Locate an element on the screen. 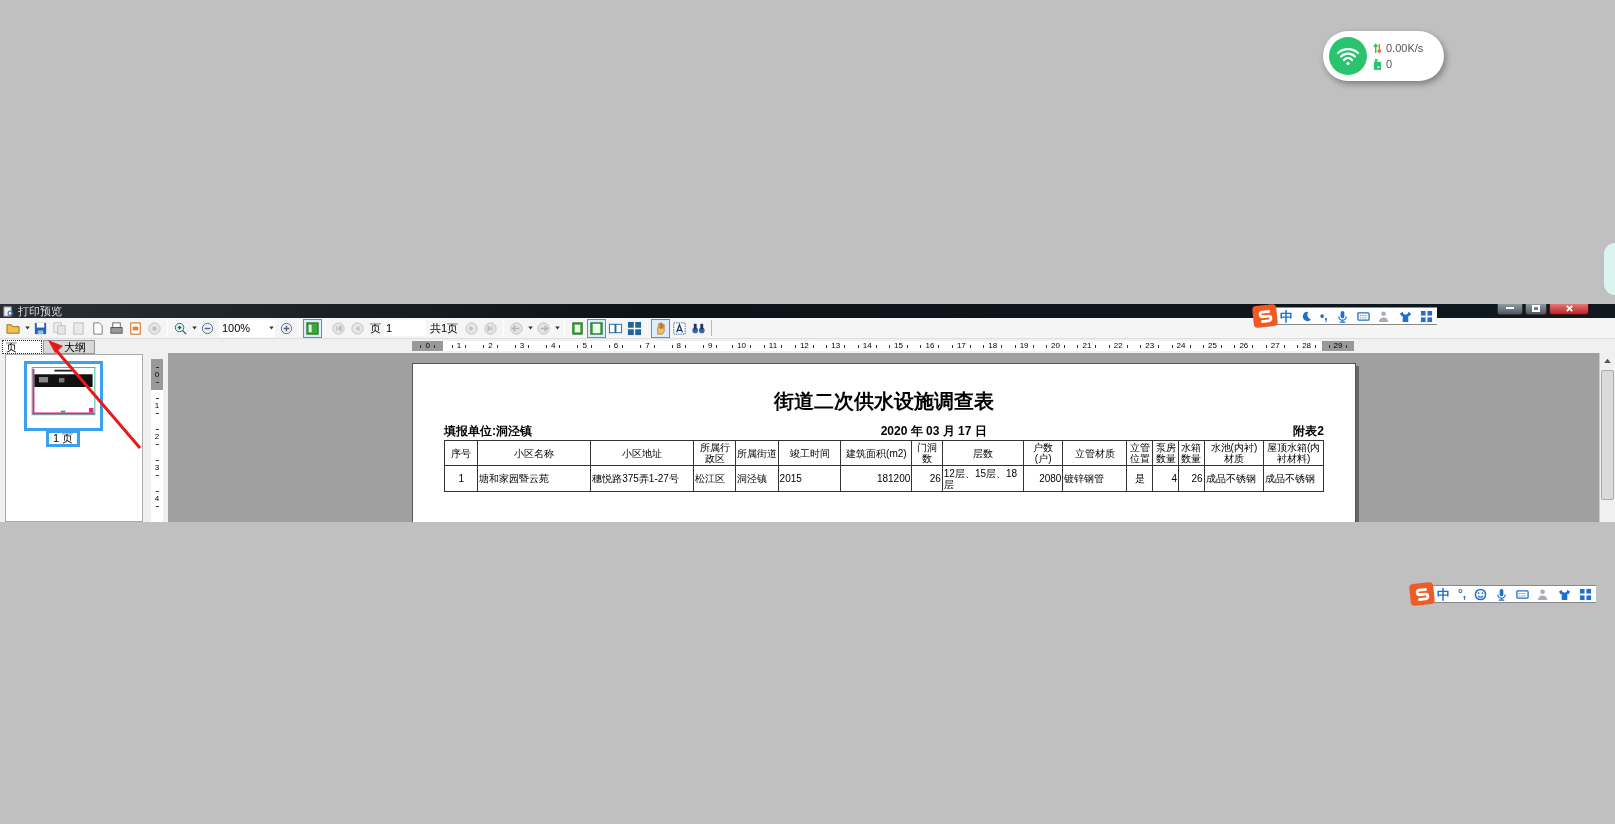 The height and width of the screenshot is (824, 1615). ruler-number: 26 is located at coordinates (1244, 346).